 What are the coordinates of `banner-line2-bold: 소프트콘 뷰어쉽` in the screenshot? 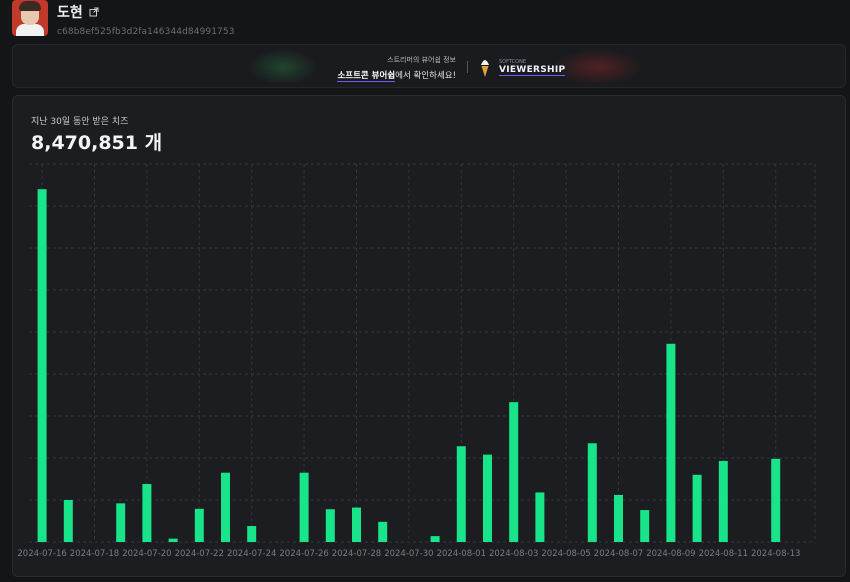 It's located at (366, 76).